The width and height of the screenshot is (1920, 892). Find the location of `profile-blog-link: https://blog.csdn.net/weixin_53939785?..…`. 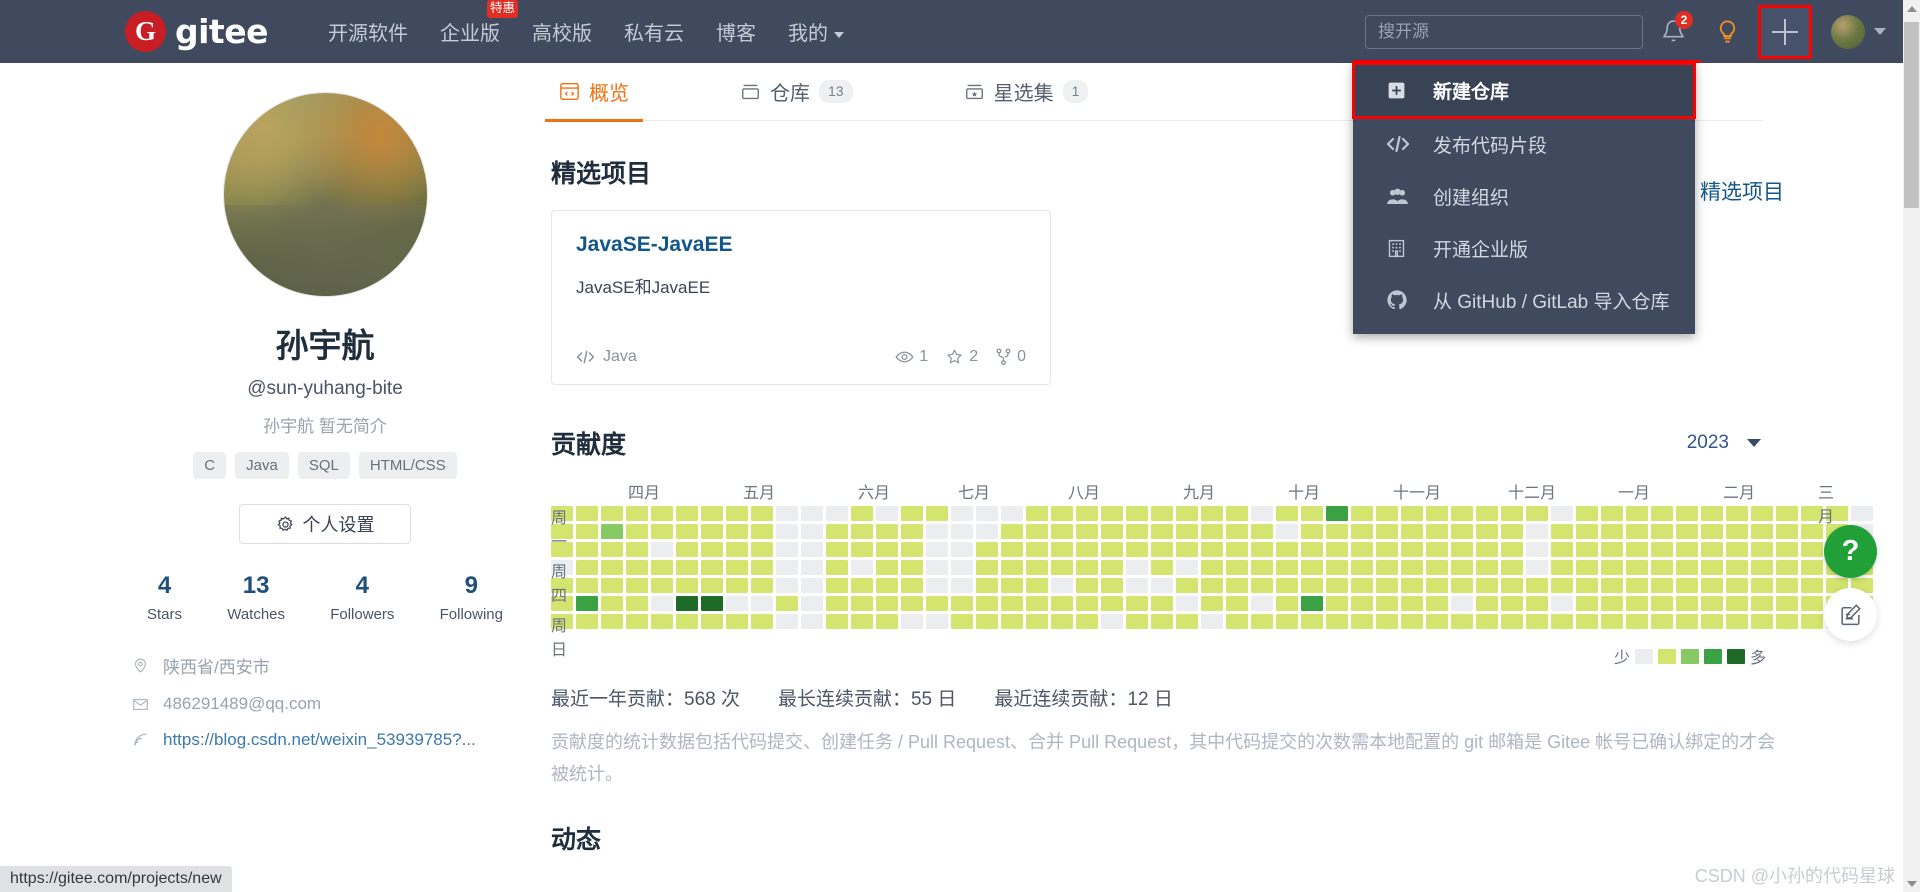

profile-blog-link: https://blog.csdn.net/weixin_53939785?..… is located at coordinates (328, 740).